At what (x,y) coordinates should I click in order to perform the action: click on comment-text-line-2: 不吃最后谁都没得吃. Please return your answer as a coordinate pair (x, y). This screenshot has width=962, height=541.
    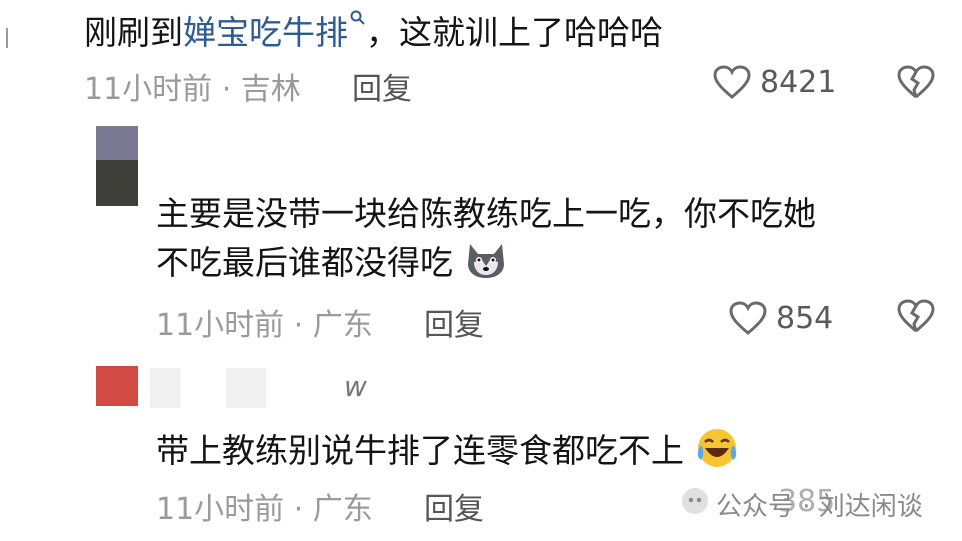
    Looking at the image, I should click on (332, 265).